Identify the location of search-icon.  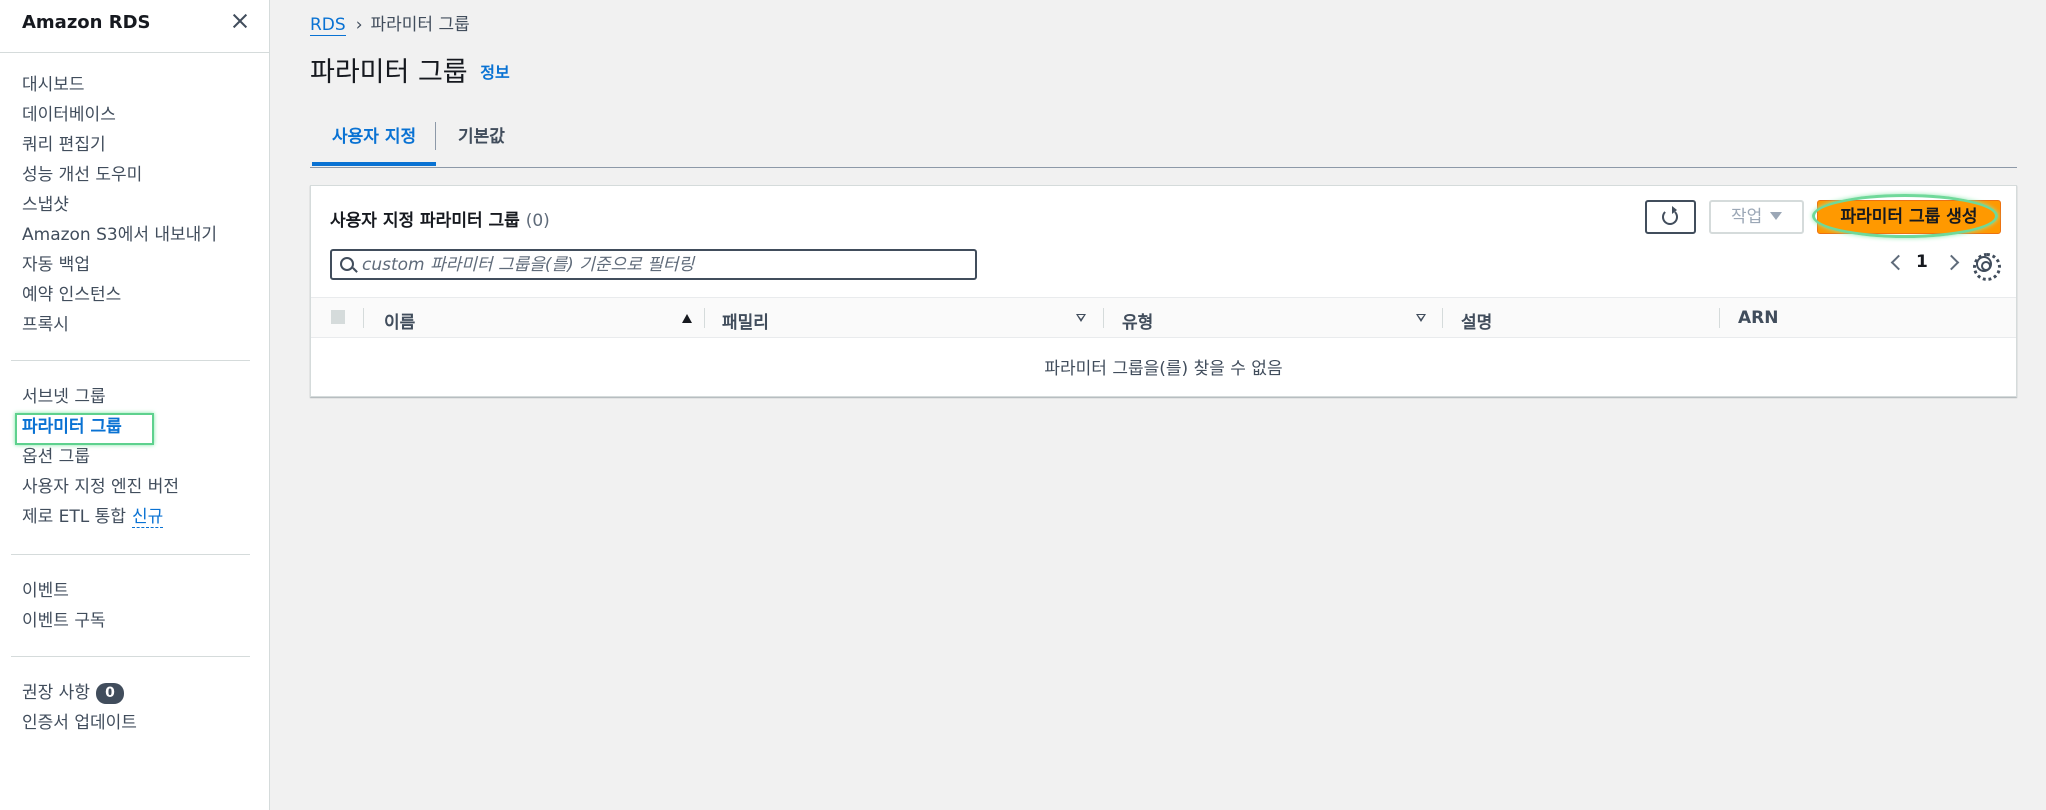
(347, 264).